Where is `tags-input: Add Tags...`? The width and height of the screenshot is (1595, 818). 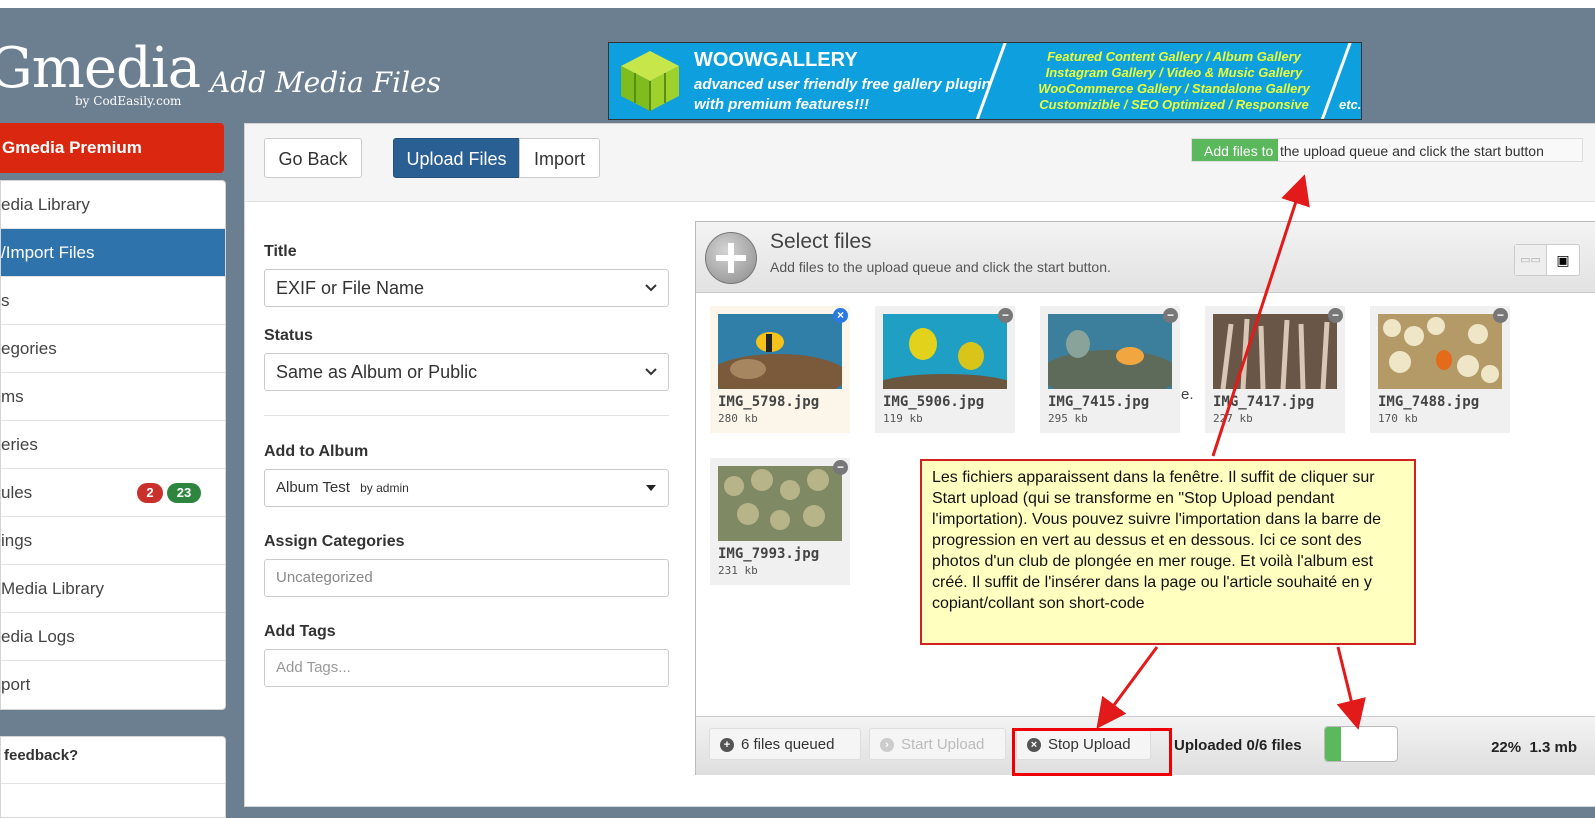 tags-input: Add Tags... is located at coordinates (466, 668).